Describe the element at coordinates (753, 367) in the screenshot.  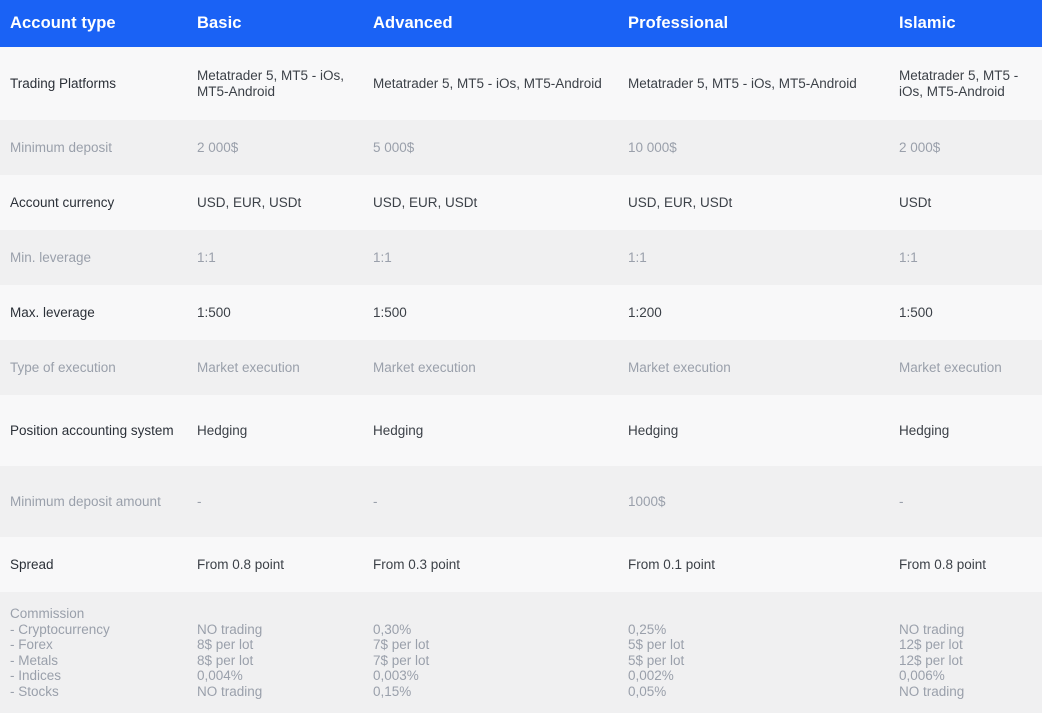
I see `cell-professional: Market execution` at that location.